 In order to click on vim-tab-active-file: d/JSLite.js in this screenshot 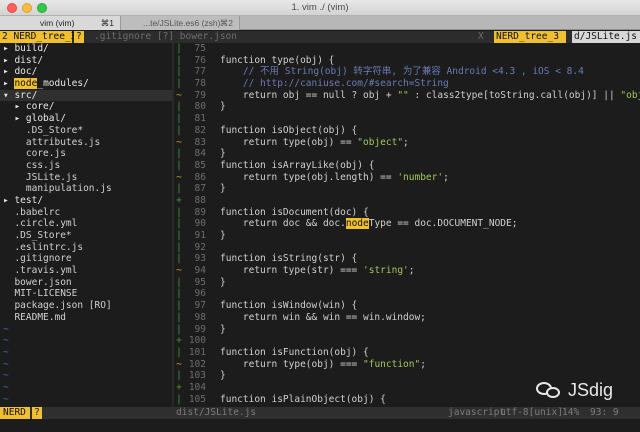, I will do `click(606, 37)`.